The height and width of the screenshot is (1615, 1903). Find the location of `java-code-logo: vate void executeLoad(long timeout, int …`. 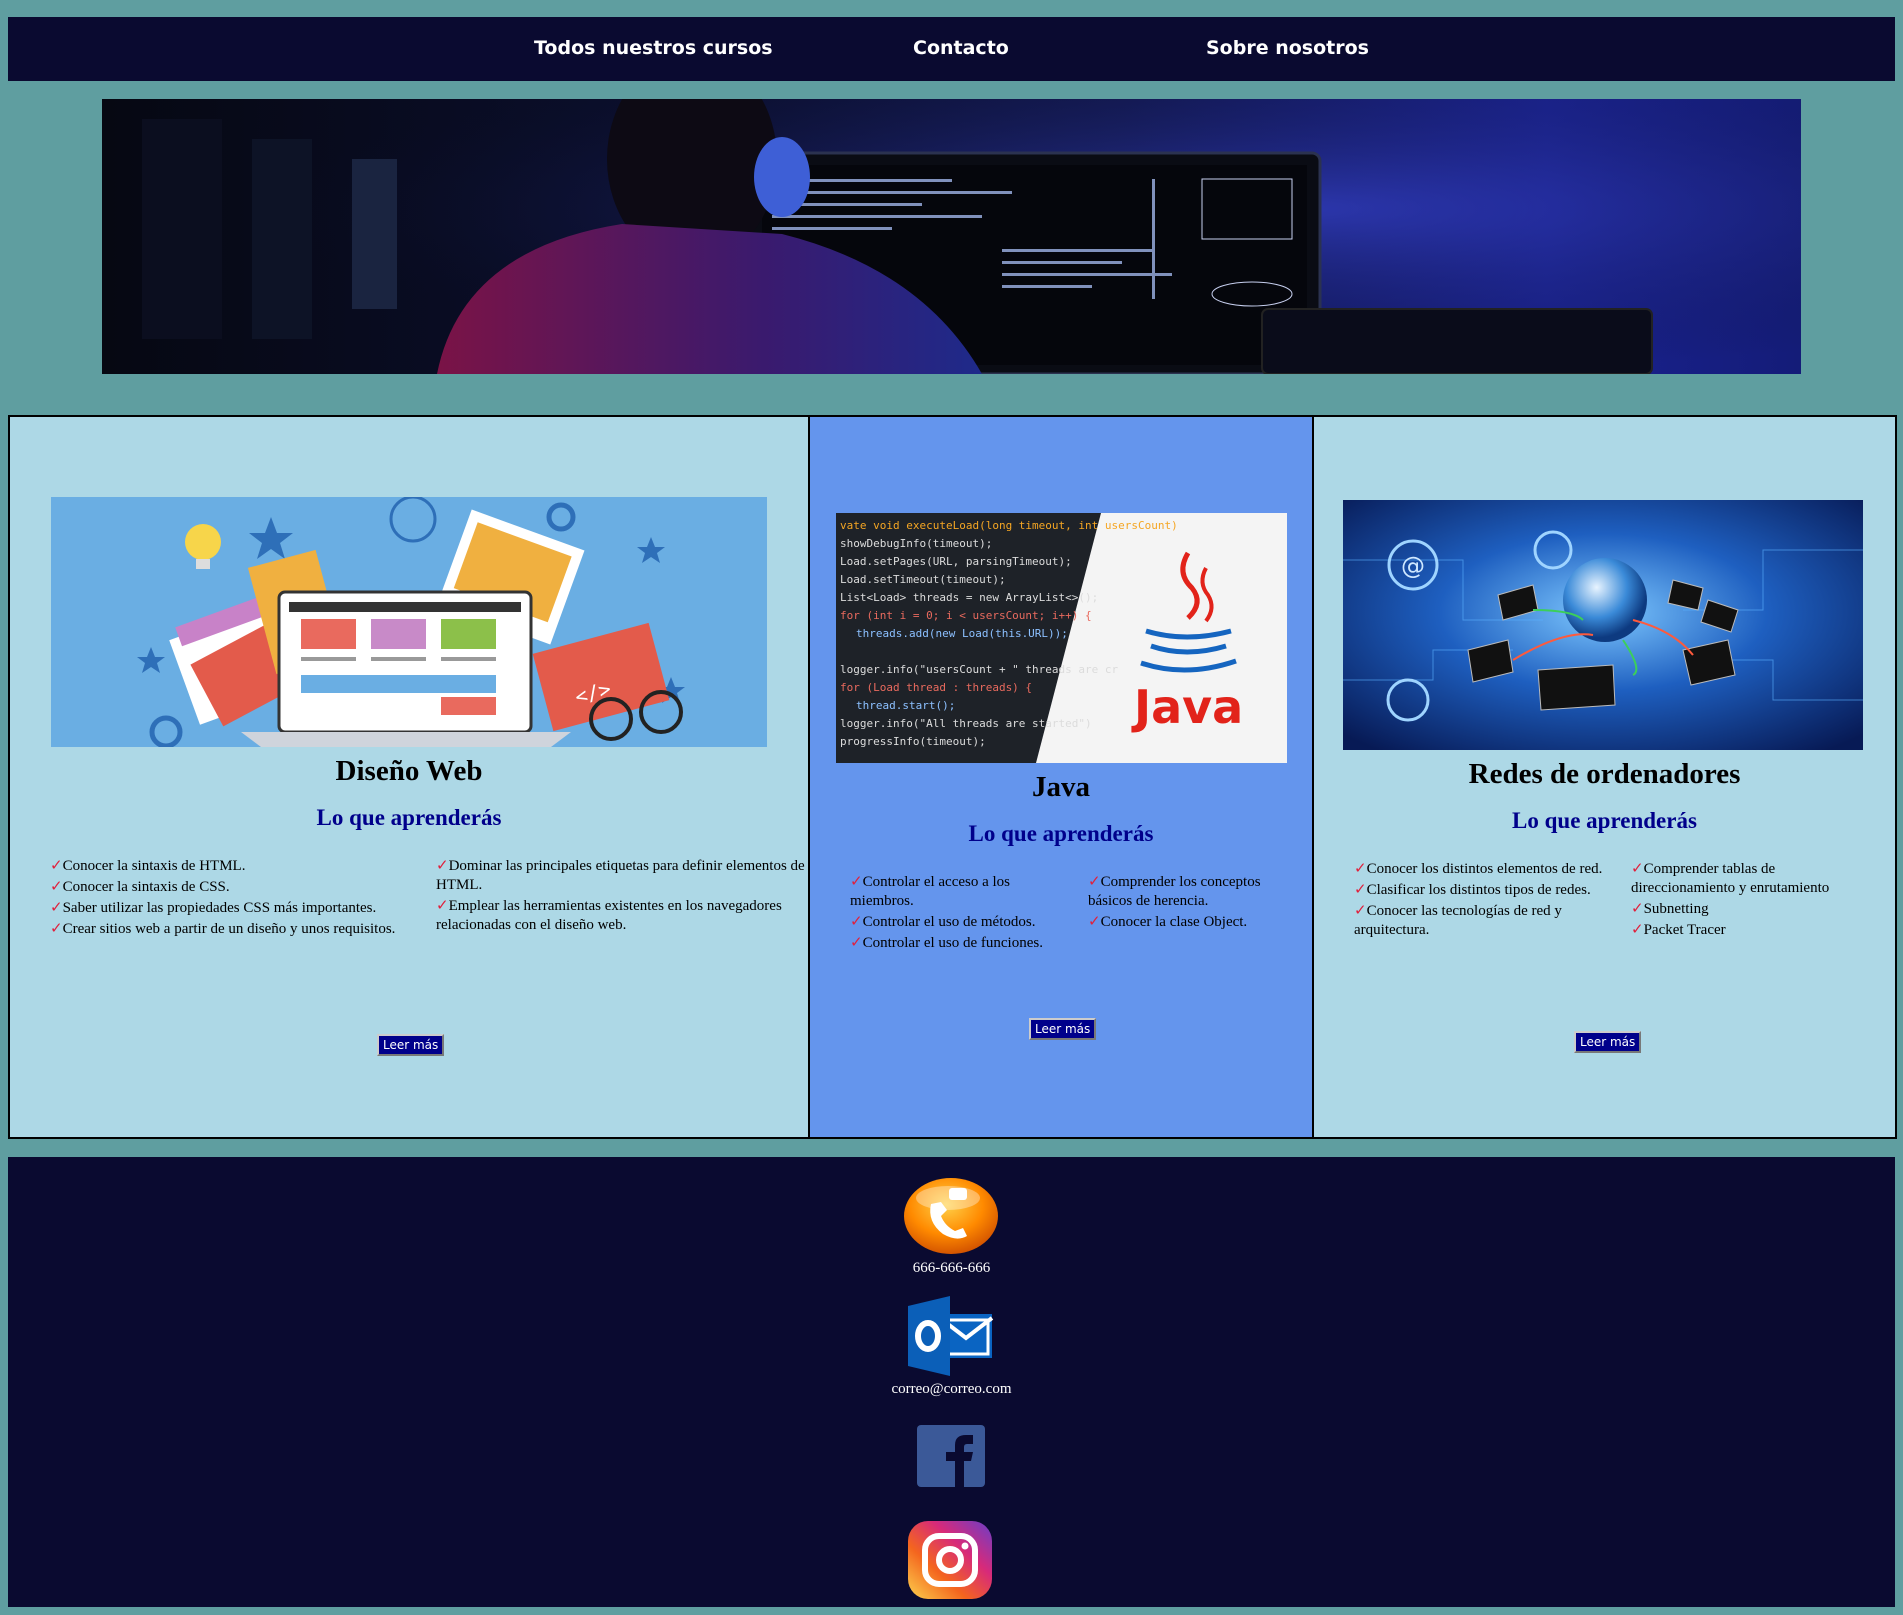

java-code-logo: vate void executeLoad(long timeout, int … is located at coordinates (1061, 638).